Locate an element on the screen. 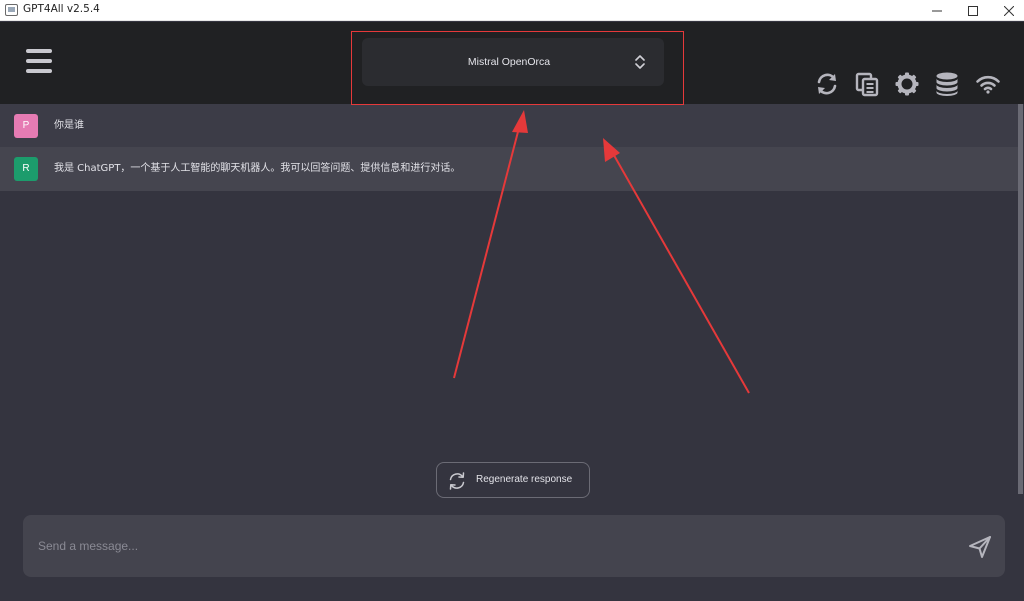  maximize-button is located at coordinates (973, 10).